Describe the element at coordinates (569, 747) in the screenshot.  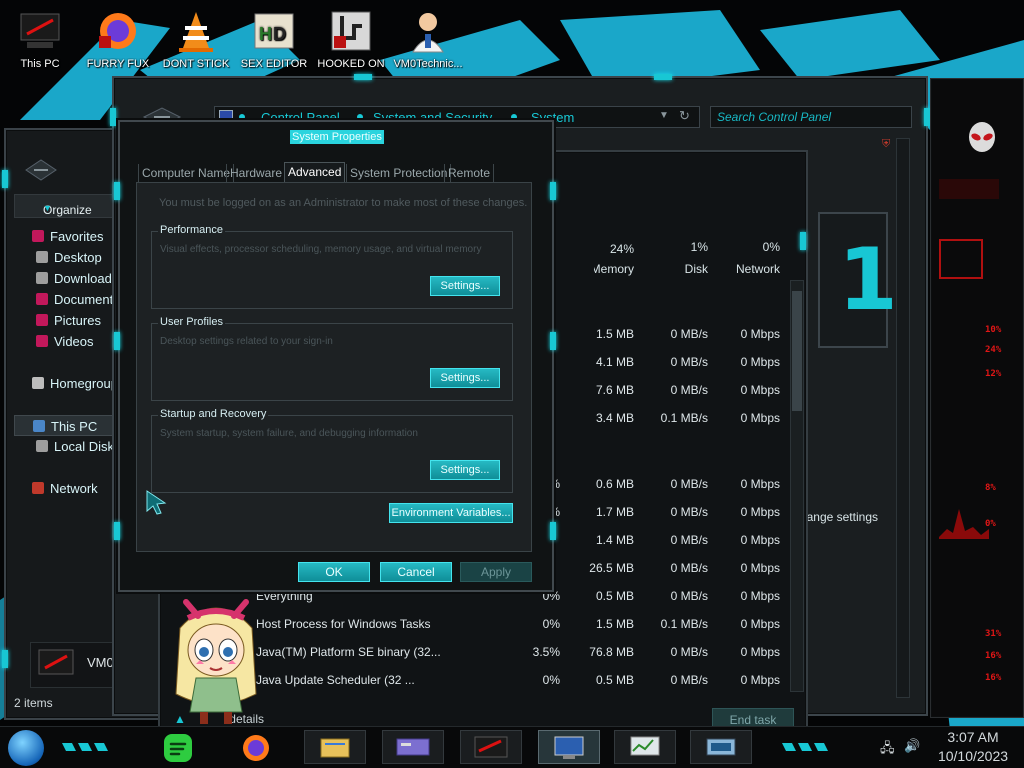
I see `taskbar-system-properties` at that location.